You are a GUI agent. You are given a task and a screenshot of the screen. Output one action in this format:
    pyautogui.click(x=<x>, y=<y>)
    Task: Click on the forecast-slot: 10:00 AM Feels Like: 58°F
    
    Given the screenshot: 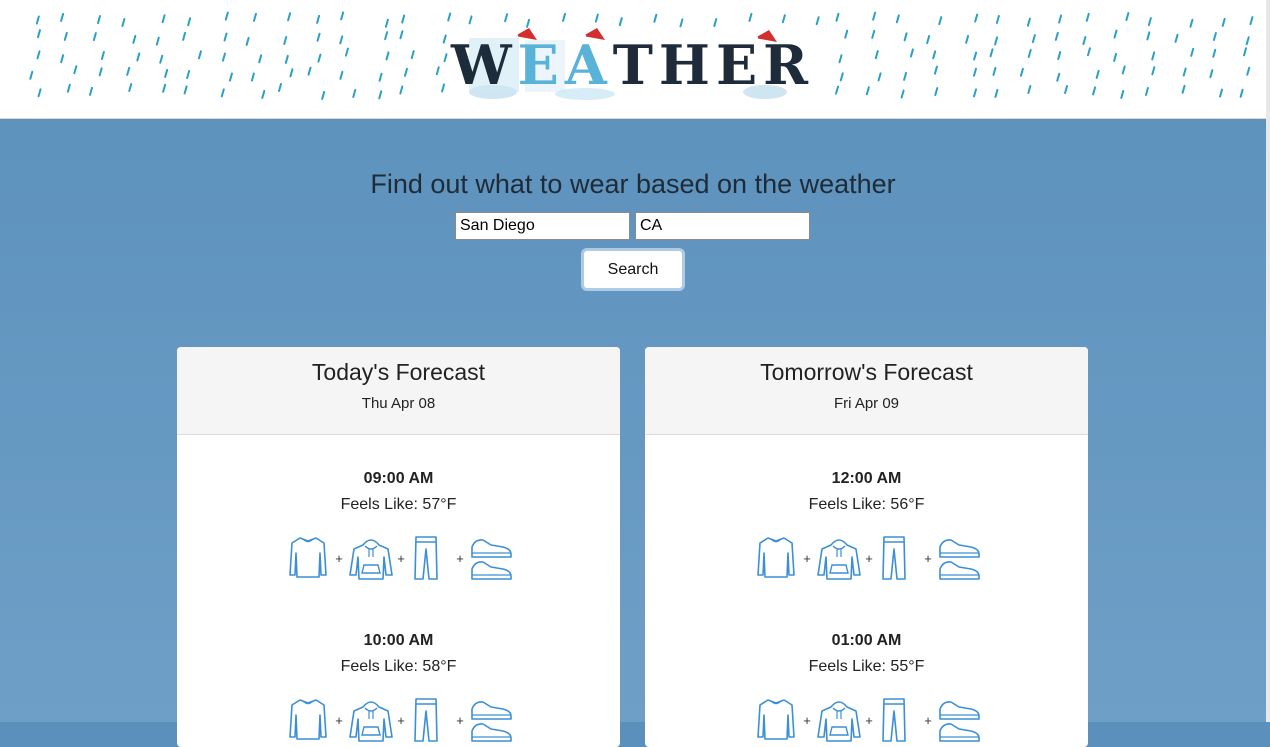 What is the action you would take?
    pyautogui.click(x=398, y=654)
    